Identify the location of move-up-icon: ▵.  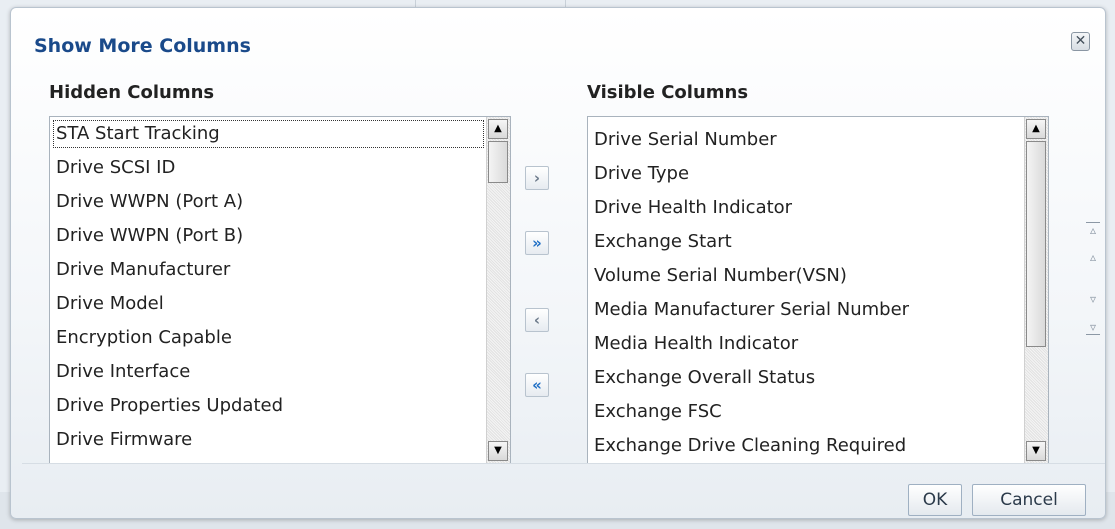
(1093, 257).